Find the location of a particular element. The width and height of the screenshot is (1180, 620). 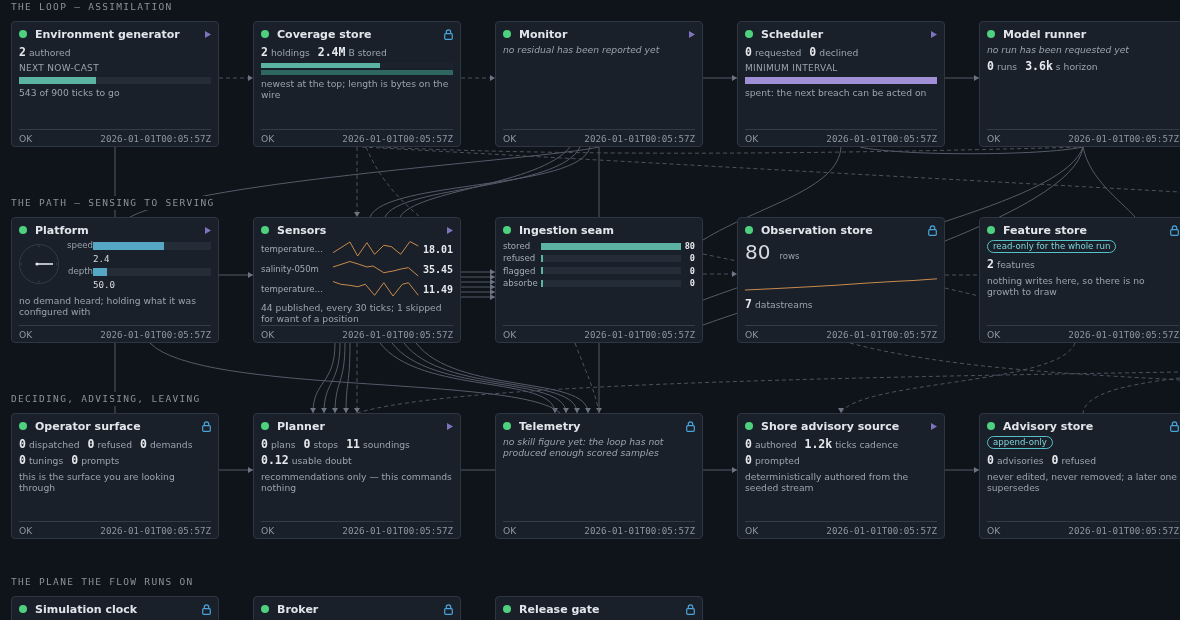

meter-label: refused is located at coordinates (520, 258).